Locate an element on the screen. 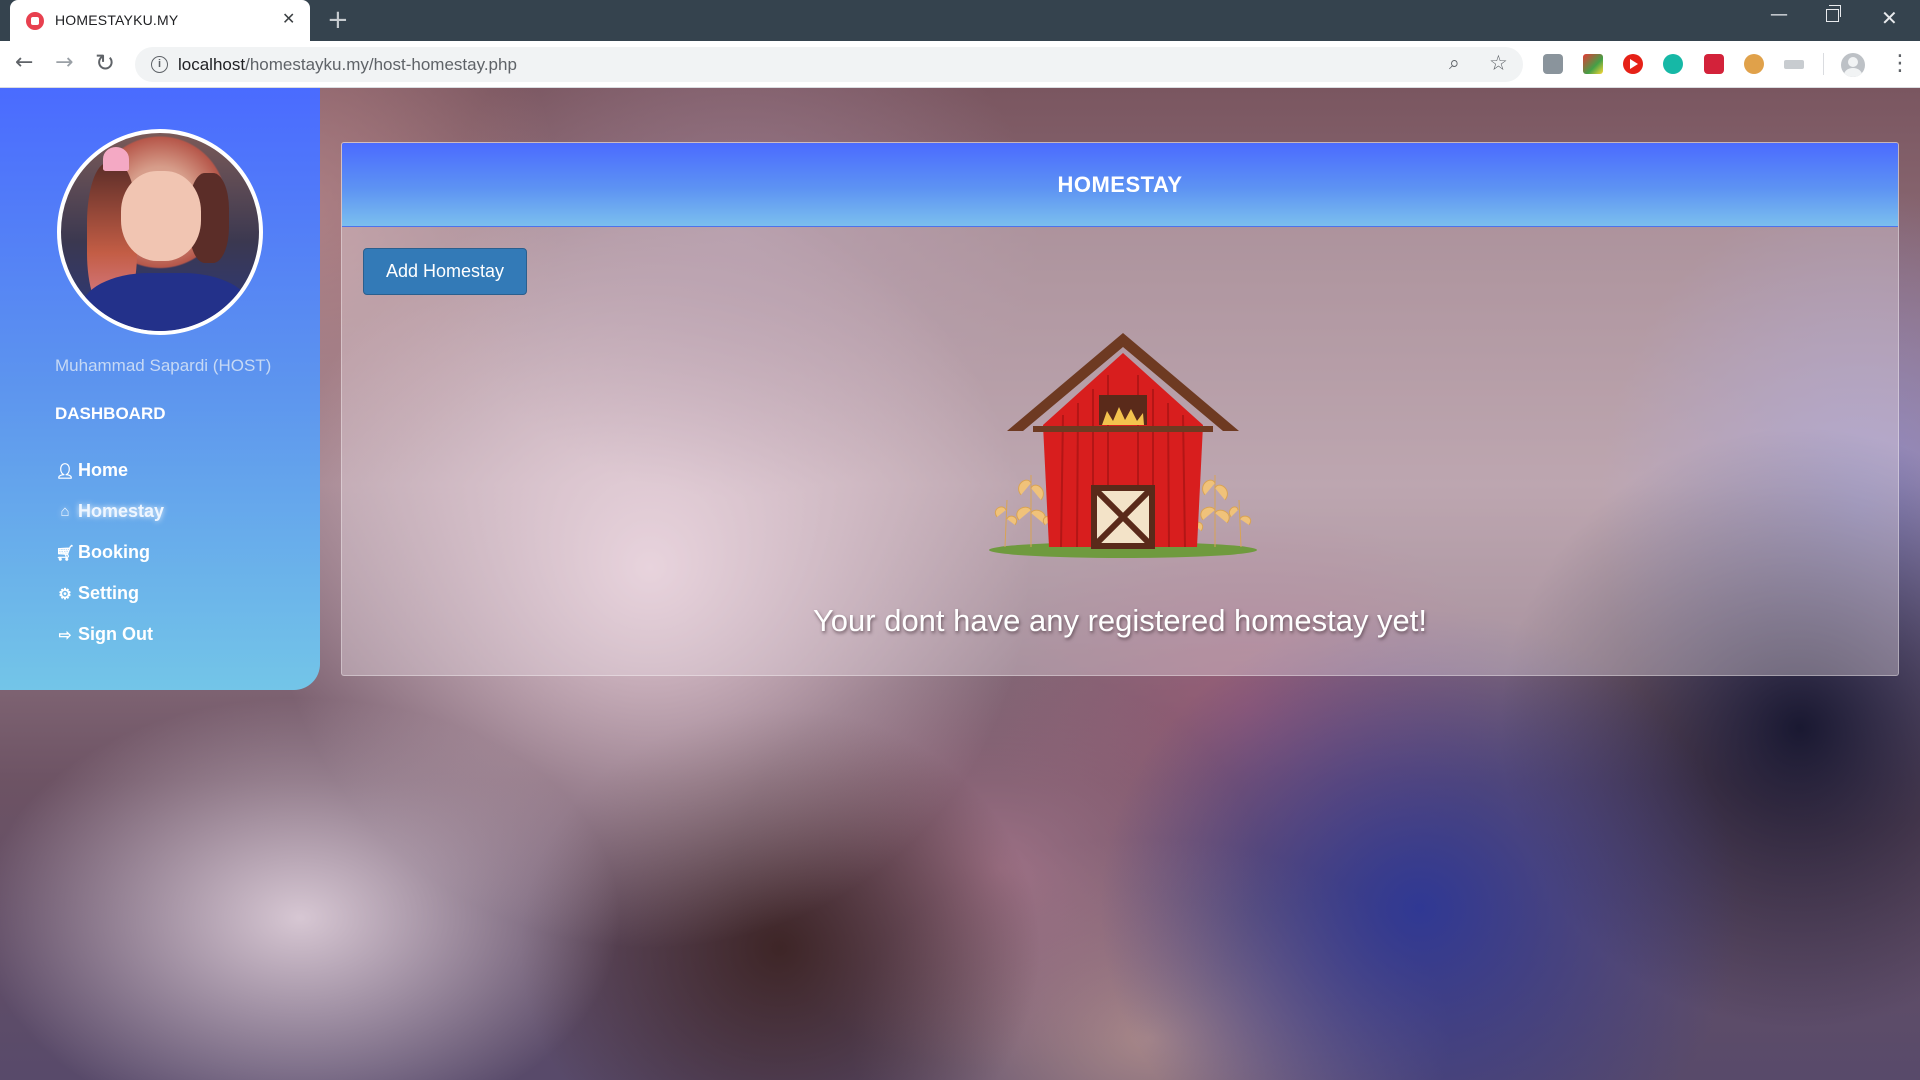 Image resolution: width=1920 pixels, height=1080 pixels. user-name: Muhammad Sapardi (HOST) is located at coordinates (163, 365).